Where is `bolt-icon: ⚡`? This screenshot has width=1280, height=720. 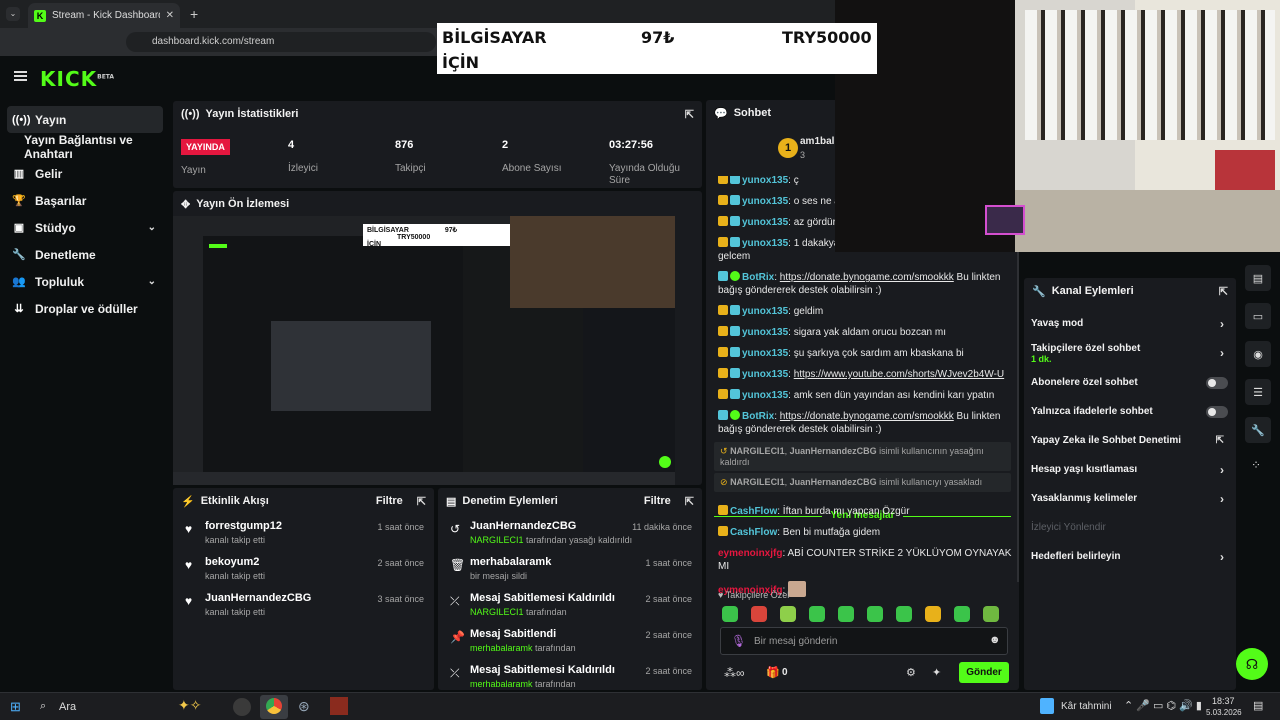 bolt-icon: ⚡ is located at coordinates (188, 501).